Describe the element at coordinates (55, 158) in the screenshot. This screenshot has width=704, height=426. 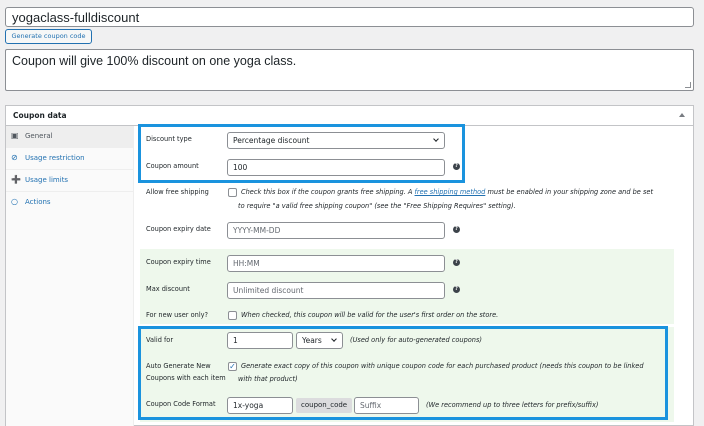
I see `tab-label: Usage restriction` at that location.